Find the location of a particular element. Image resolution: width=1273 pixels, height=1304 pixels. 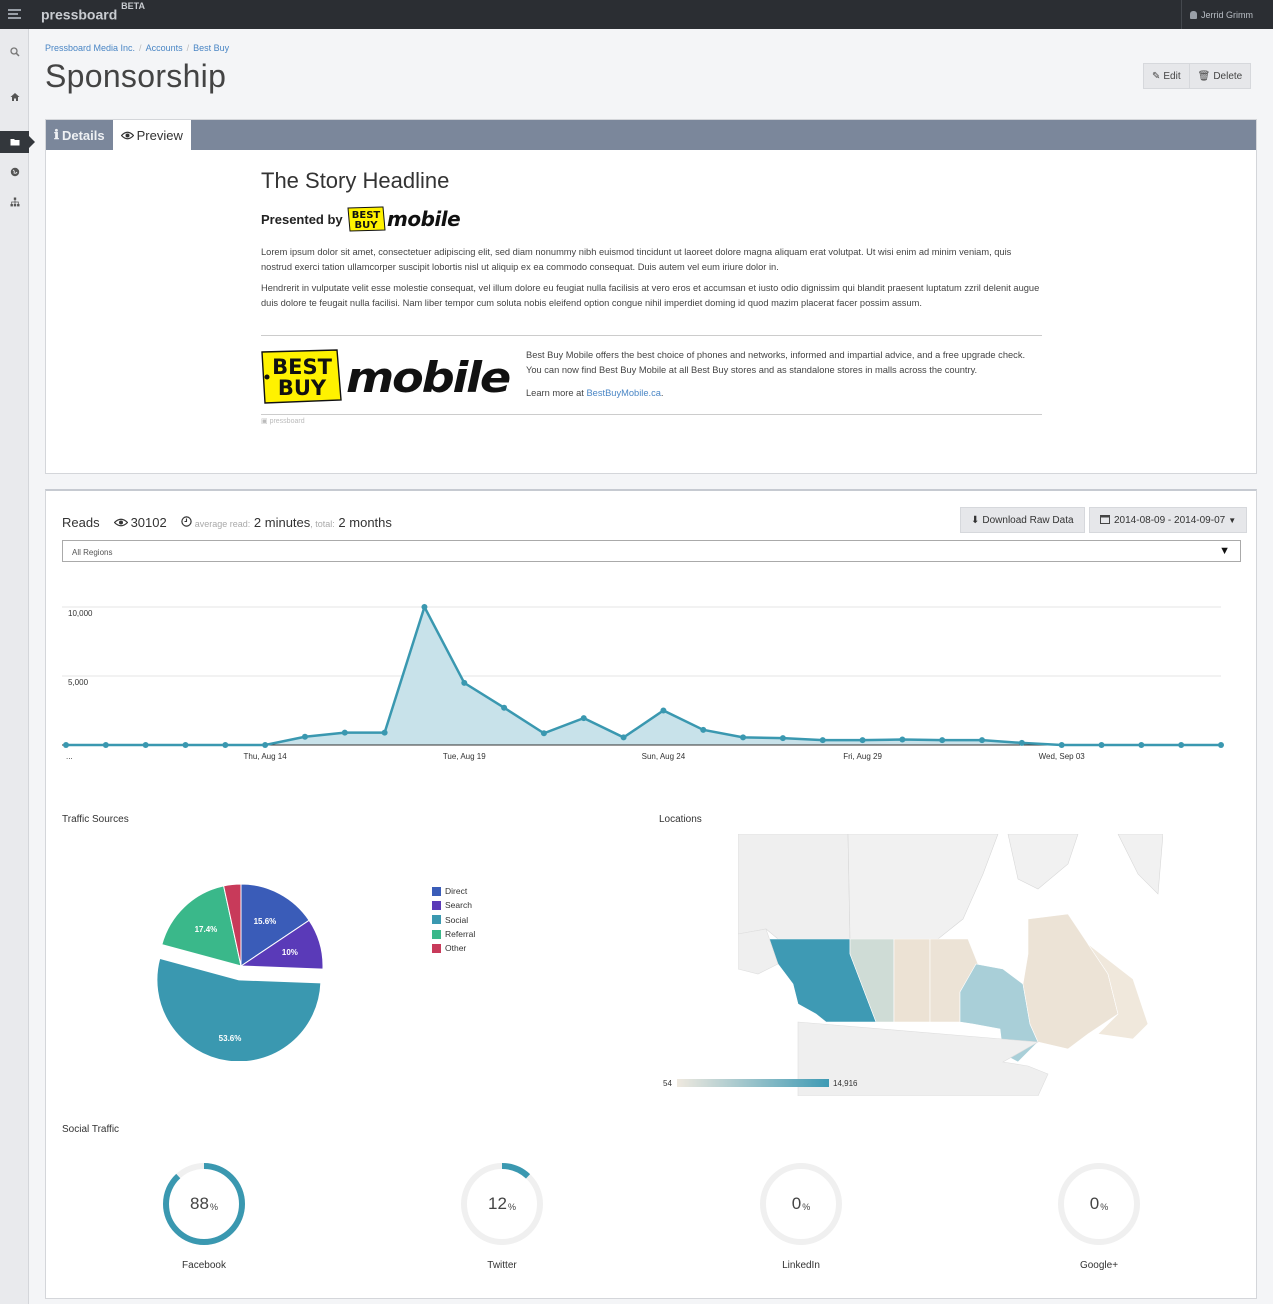

svg-text: mobile is located at coordinates (423, 219).